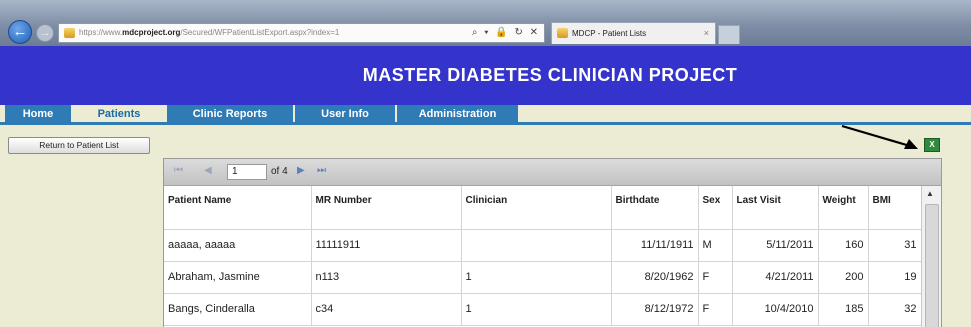 This screenshot has height=327, width=971. Describe the element at coordinates (386, 277) in the screenshot. I see `cell-mr-number: n113` at that location.